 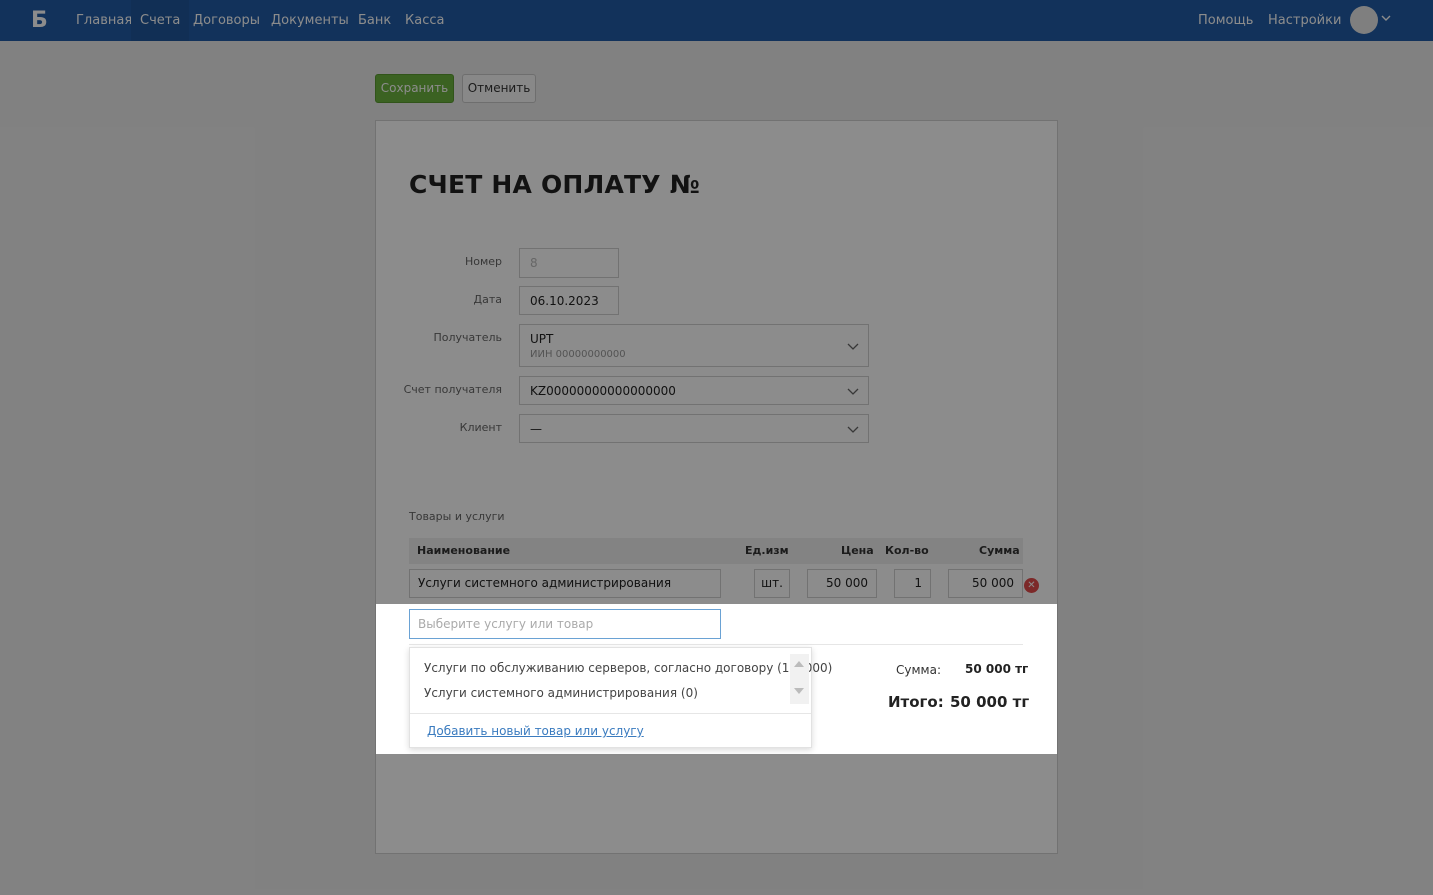 I want to click on sum-value: 50 000 тг, so click(x=997, y=669).